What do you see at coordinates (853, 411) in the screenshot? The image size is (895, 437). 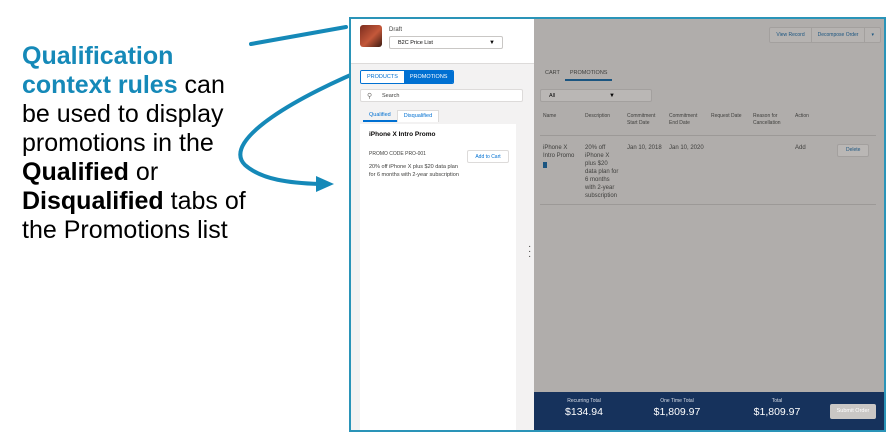 I see `submit-order-button: Submit Order` at bounding box center [853, 411].